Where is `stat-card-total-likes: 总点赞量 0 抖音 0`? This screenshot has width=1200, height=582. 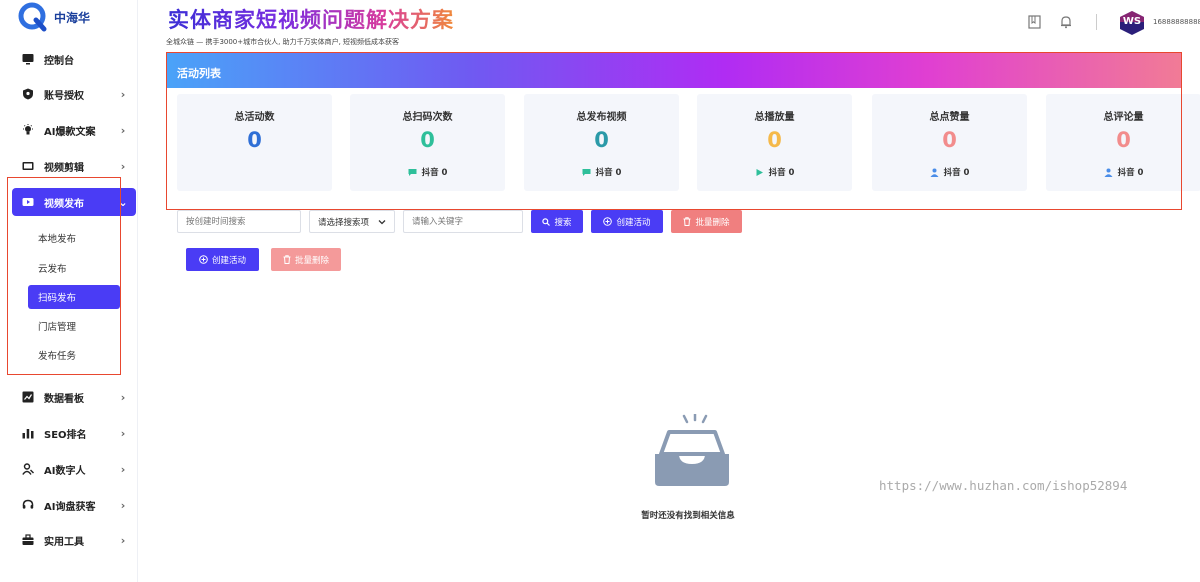 stat-card-total-likes: 总点赞量 0 抖音 0 is located at coordinates (949, 142).